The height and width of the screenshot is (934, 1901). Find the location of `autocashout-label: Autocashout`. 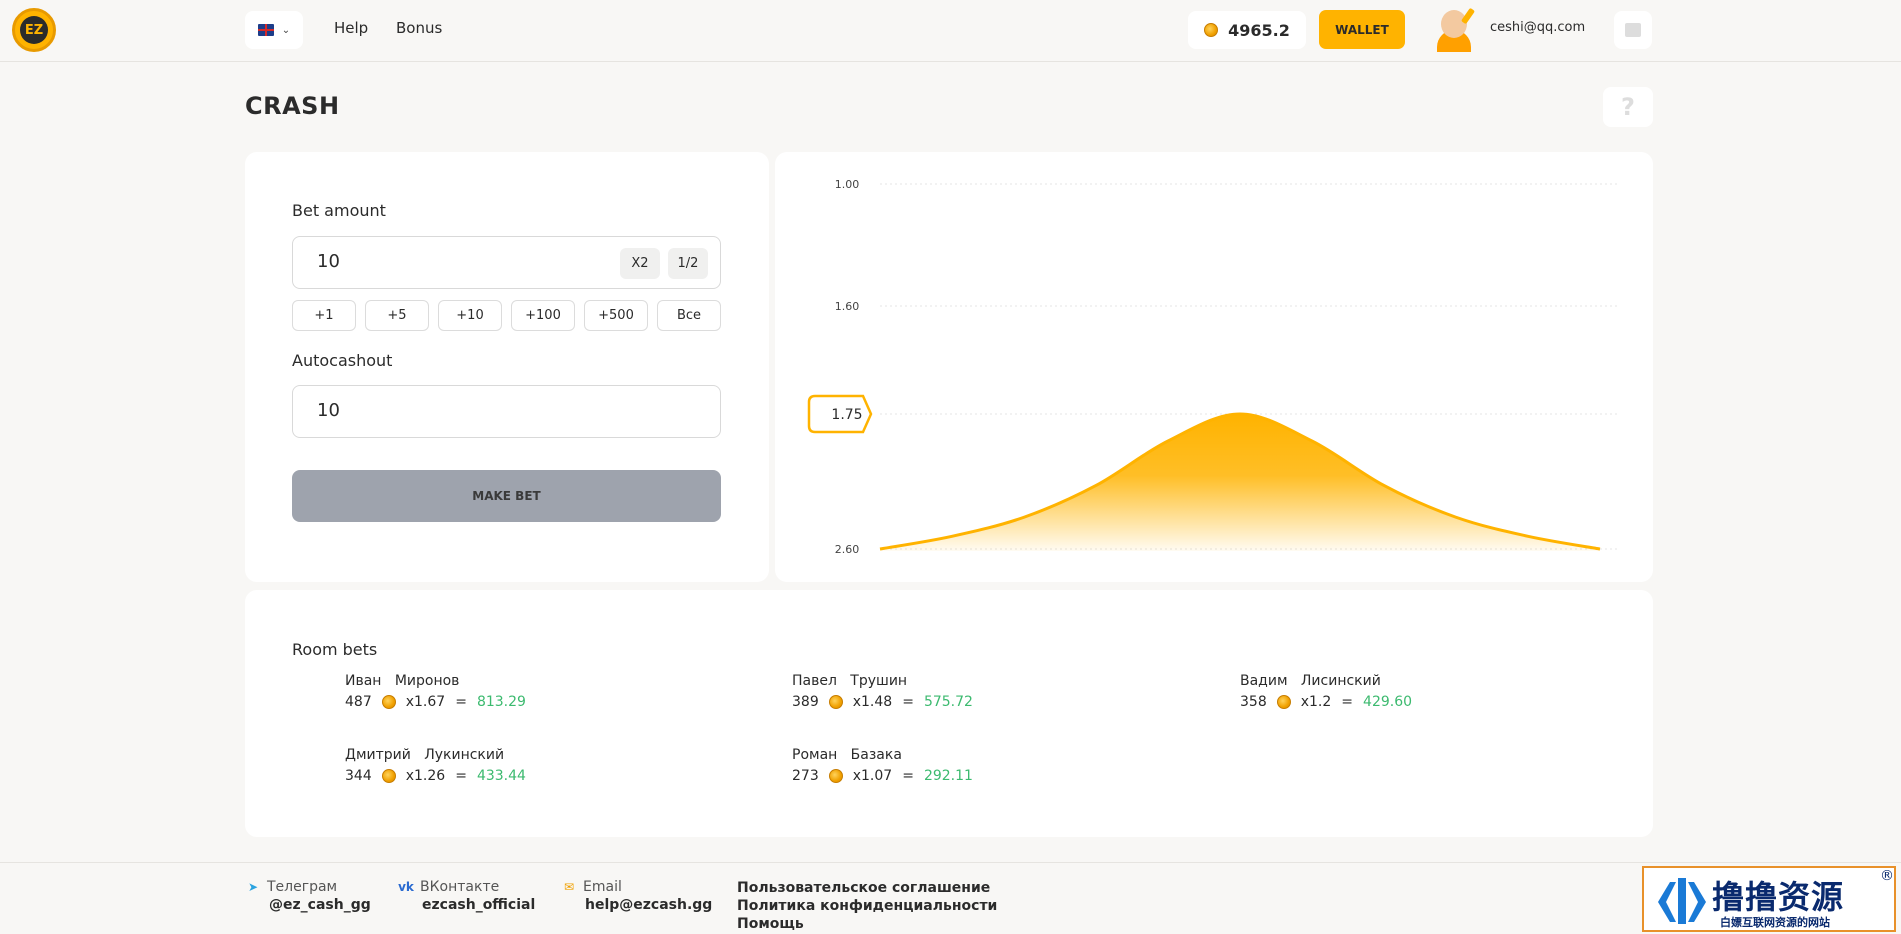

autocashout-label: Autocashout is located at coordinates (342, 360).